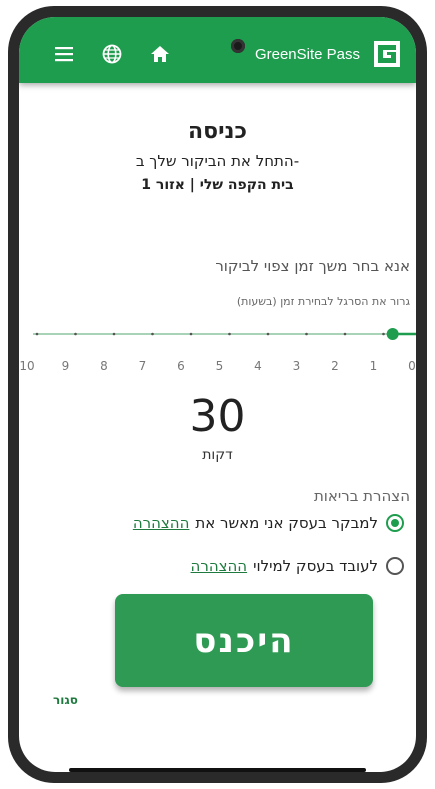 The height and width of the screenshot is (789, 435). What do you see at coordinates (307, 54) in the screenshot?
I see `brand-name: GreenSite Pass` at bounding box center [307, 54].